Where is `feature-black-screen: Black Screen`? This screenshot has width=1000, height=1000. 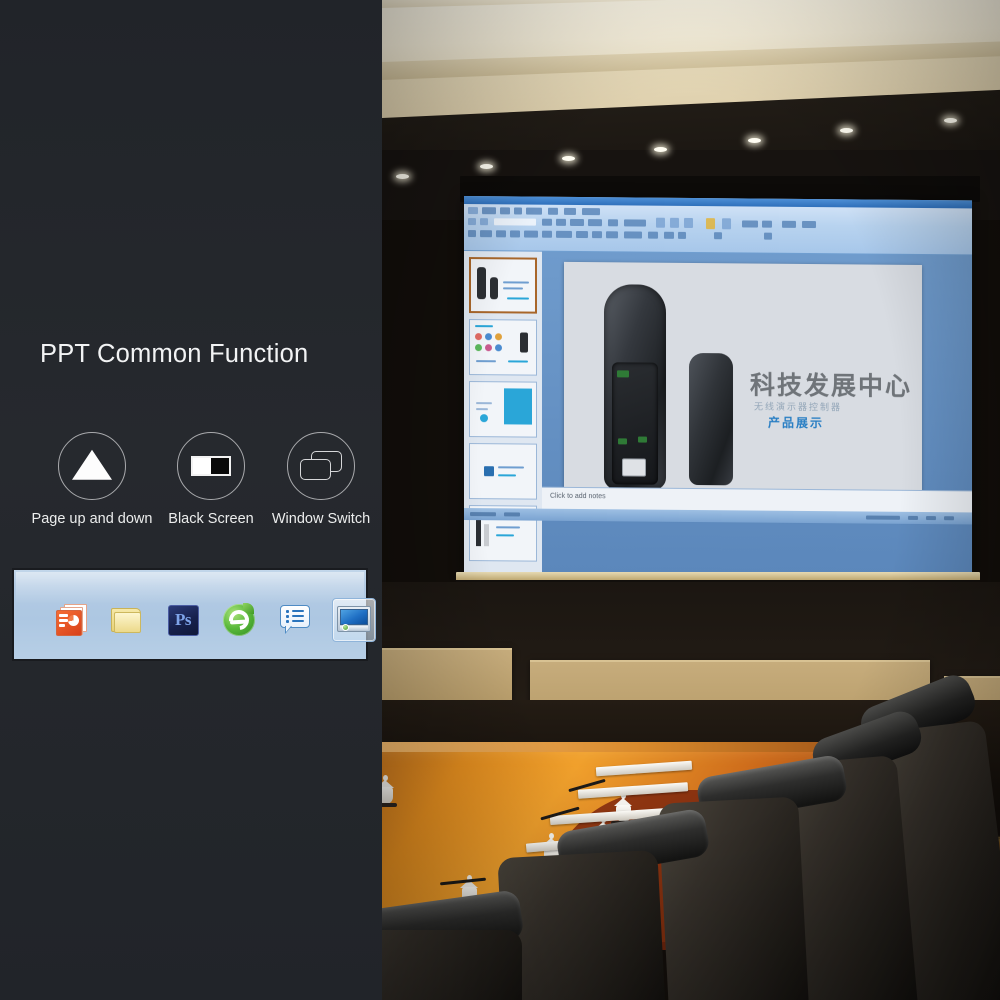
feature-black-screen: Black Screen is located at coordinates (211, 479).